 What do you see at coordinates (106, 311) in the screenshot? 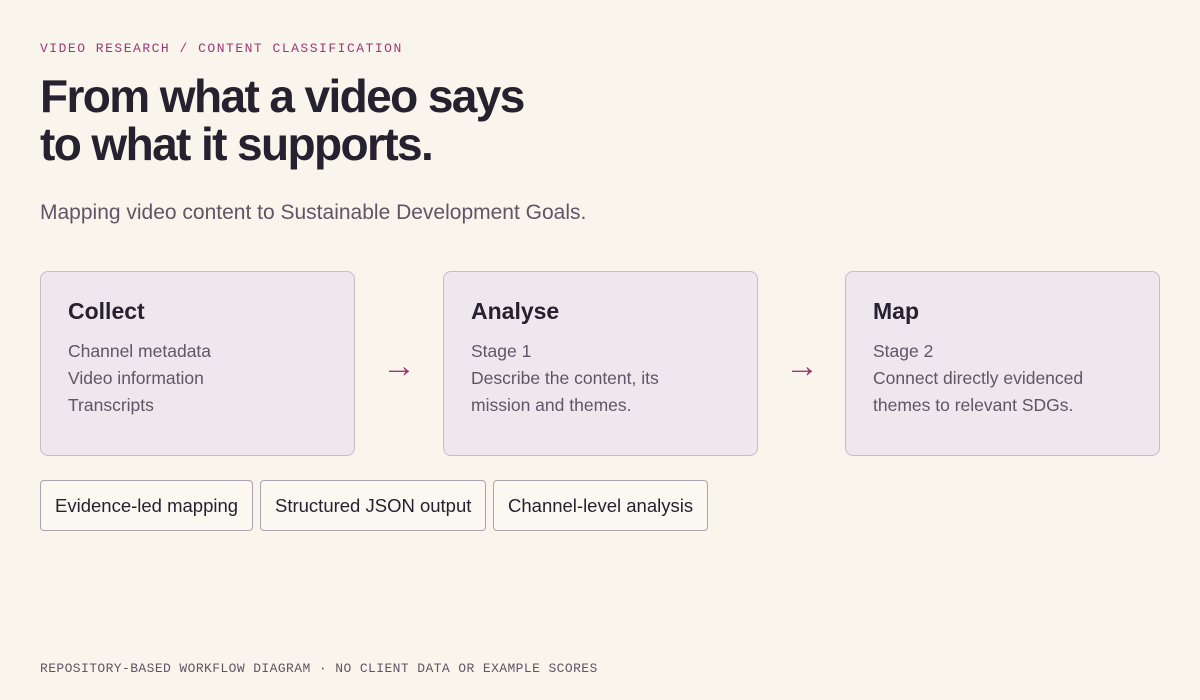
I see `step-title: Collect` at bounding box center [106, 311].